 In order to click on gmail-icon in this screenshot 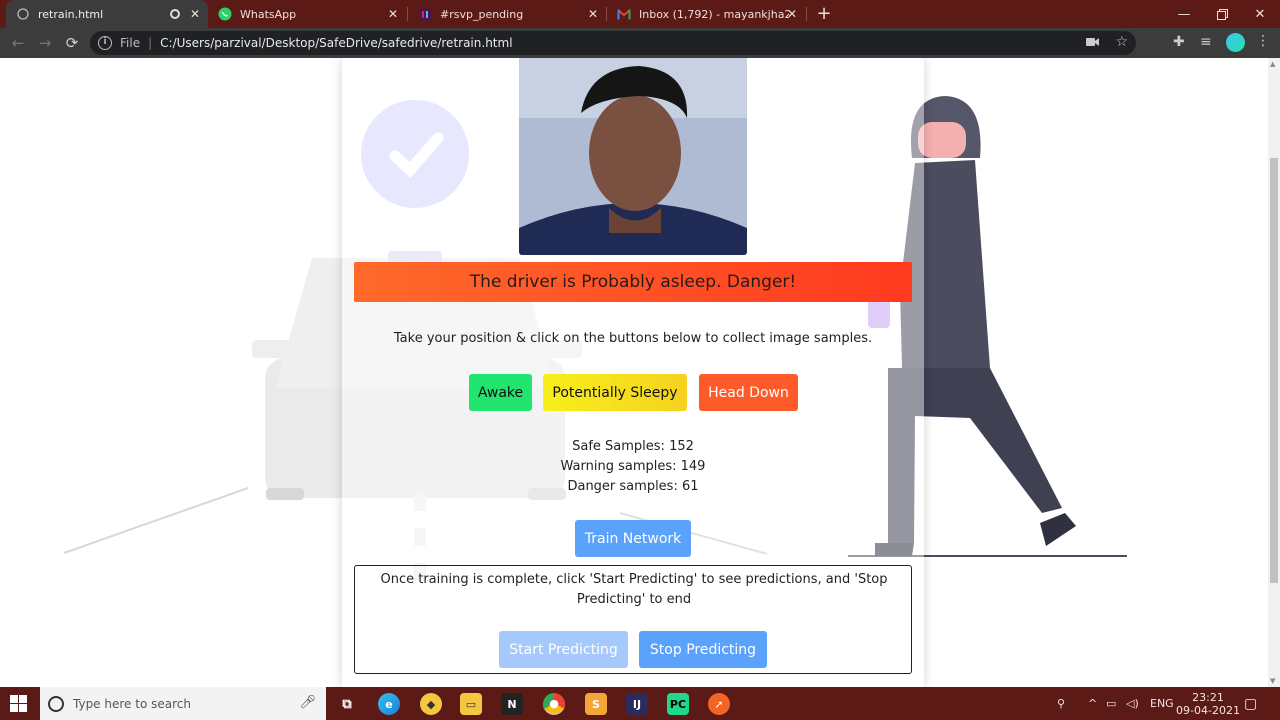, I will do `click(624, 14)`.